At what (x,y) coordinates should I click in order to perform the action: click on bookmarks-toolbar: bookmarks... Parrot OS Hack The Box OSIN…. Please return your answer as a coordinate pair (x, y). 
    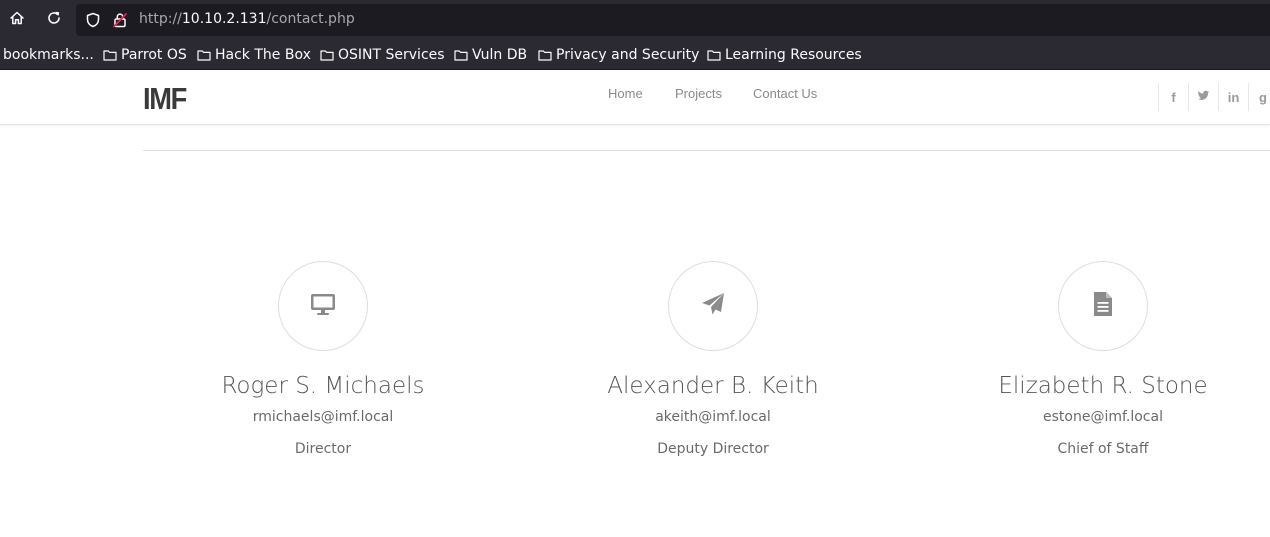
    Looking at the image, I should click on (635, 55).